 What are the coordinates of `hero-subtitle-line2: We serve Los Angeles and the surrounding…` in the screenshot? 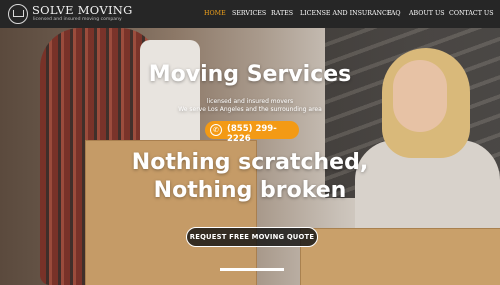 It's located at (250, 109).